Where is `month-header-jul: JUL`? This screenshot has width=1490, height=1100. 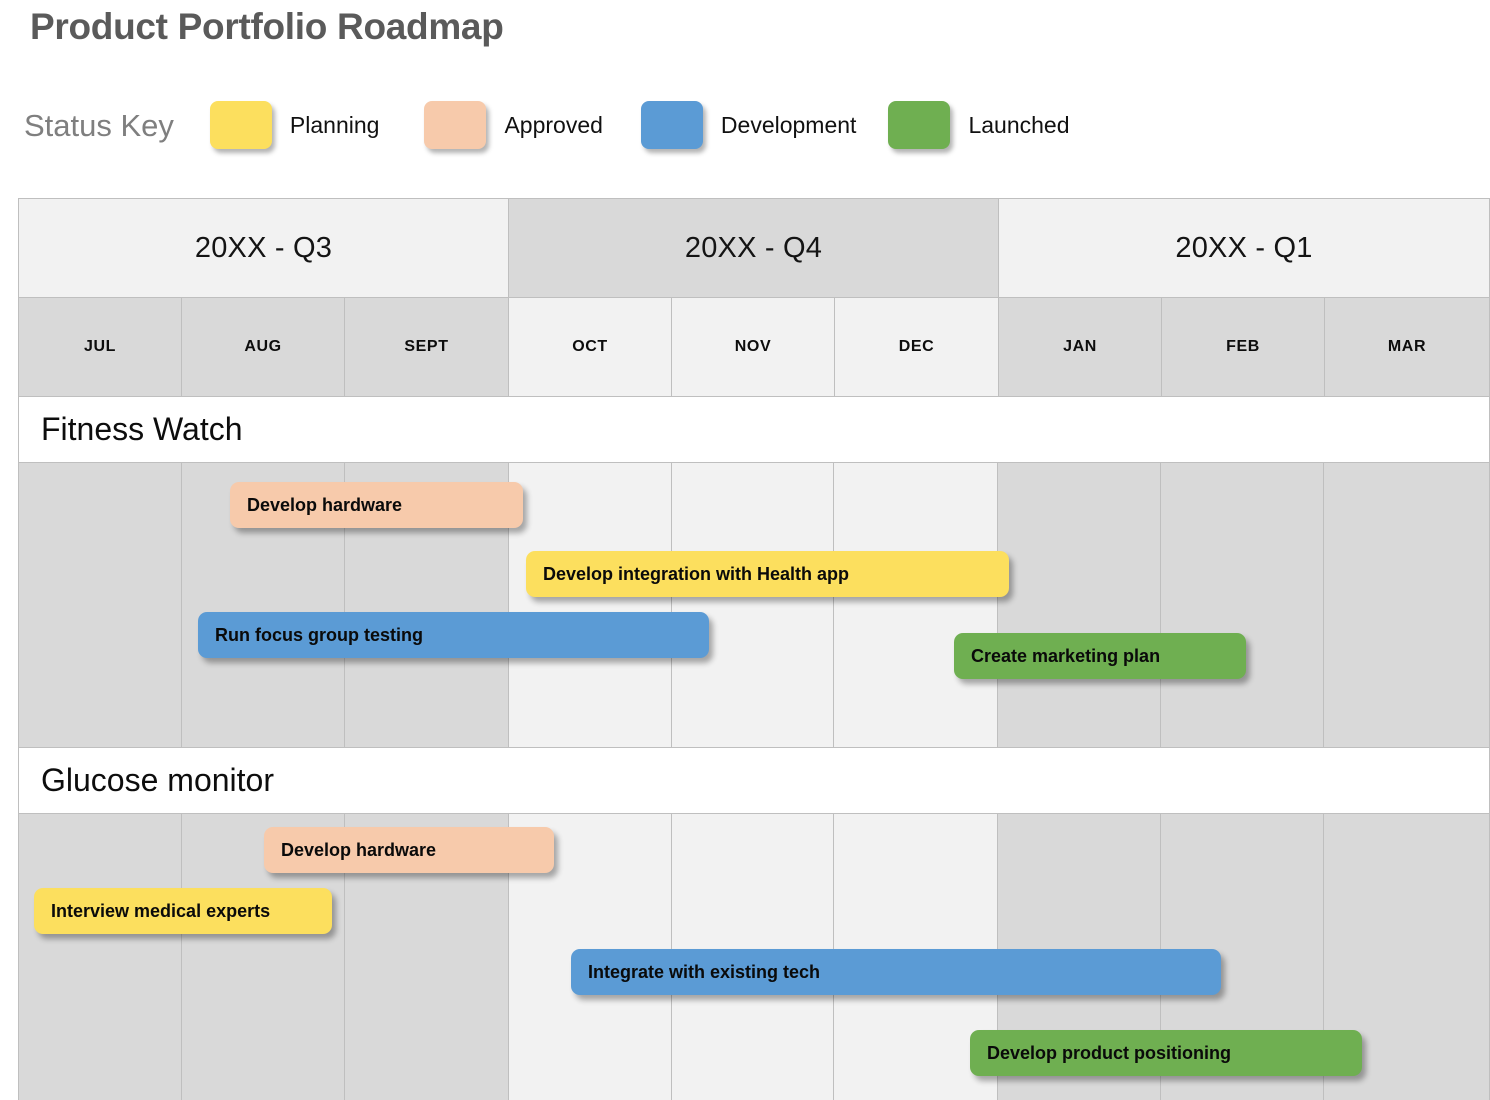 month-header-jul: JUL is located at coordinates (100, 347).